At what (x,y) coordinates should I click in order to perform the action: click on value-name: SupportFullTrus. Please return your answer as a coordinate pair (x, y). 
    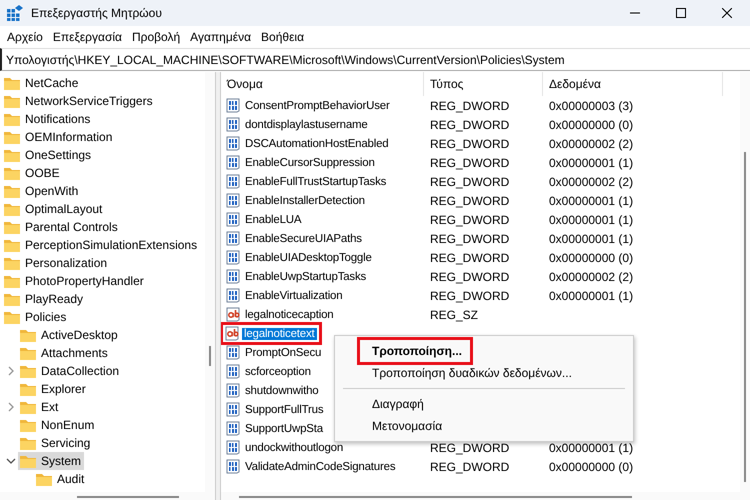
    Looking at the image, I should click on (284, 410).